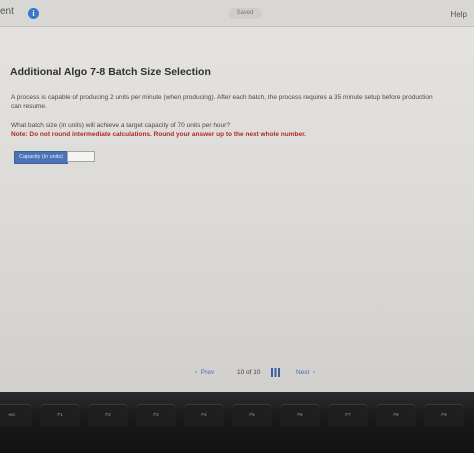  I want to click on answer-row: Capacity (in units), so click(55, 157).